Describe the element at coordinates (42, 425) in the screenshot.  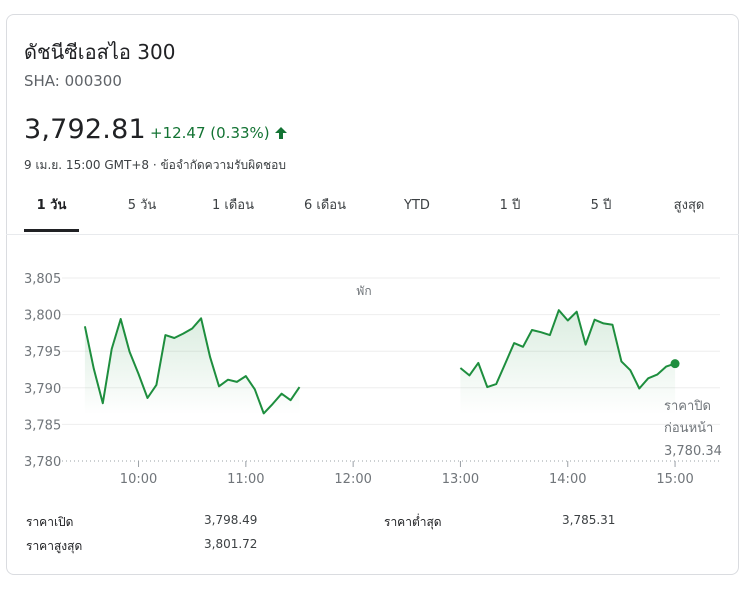
I see `y-tick-label: 3,785` at that location.